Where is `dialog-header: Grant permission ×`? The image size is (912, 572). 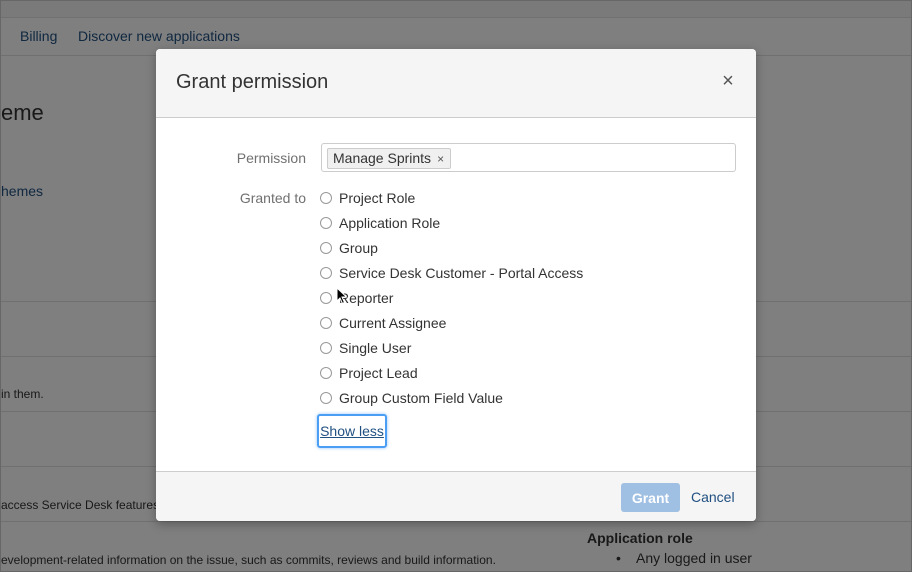
dialog-header: Grant permission × is located at coordinates (456, 83).